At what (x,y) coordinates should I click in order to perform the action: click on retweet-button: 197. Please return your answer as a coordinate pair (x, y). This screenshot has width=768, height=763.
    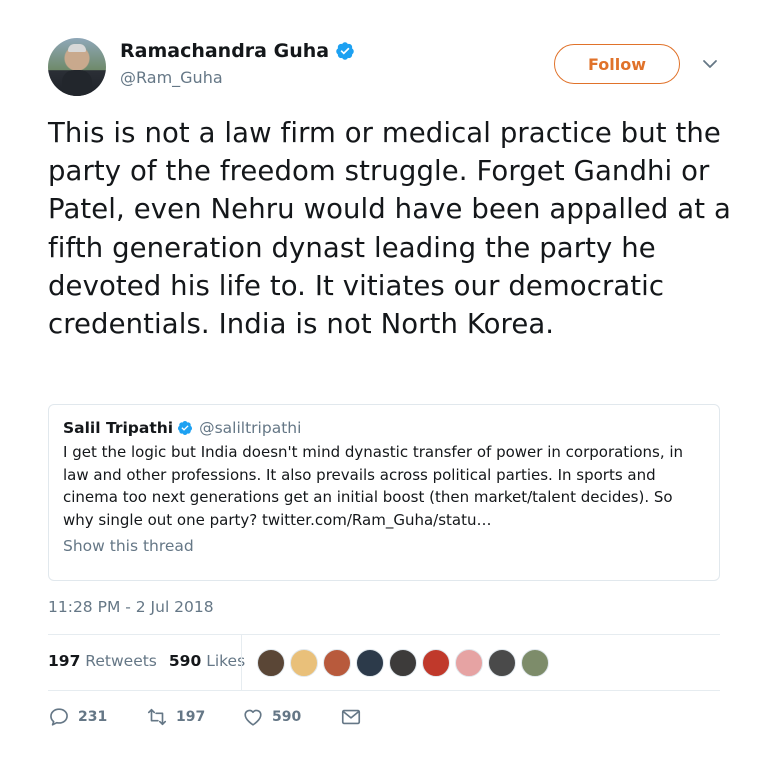
    Looking at the image, I should click on (194, 717).